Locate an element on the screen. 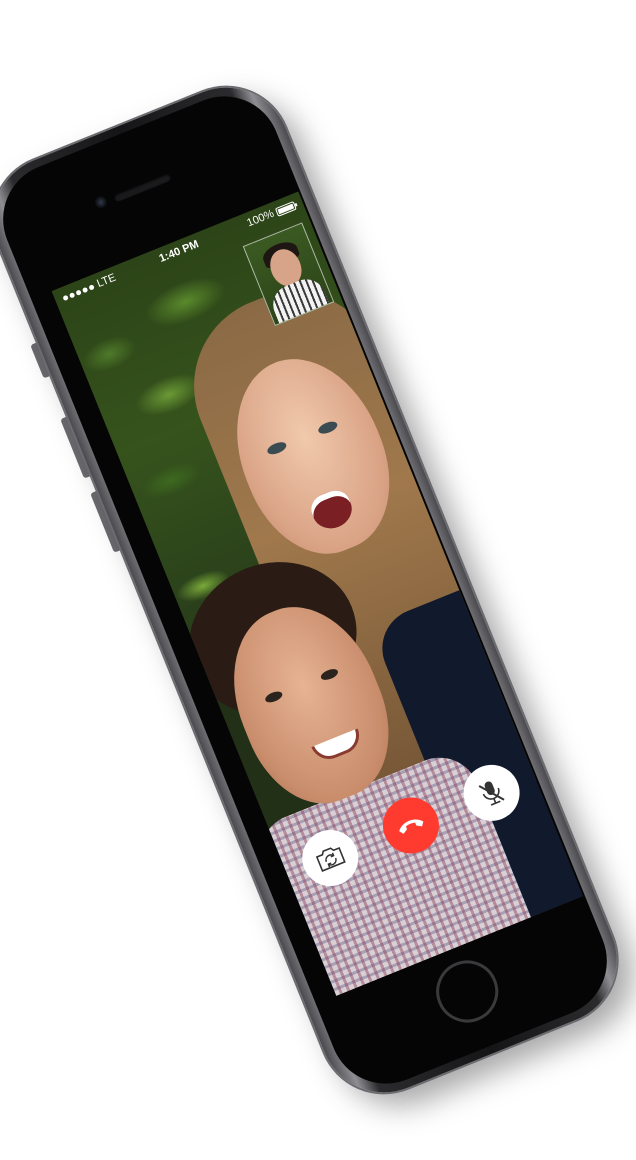 This screenshot has height=1160, width=636. mute-button is located at coordinates (492, 793).